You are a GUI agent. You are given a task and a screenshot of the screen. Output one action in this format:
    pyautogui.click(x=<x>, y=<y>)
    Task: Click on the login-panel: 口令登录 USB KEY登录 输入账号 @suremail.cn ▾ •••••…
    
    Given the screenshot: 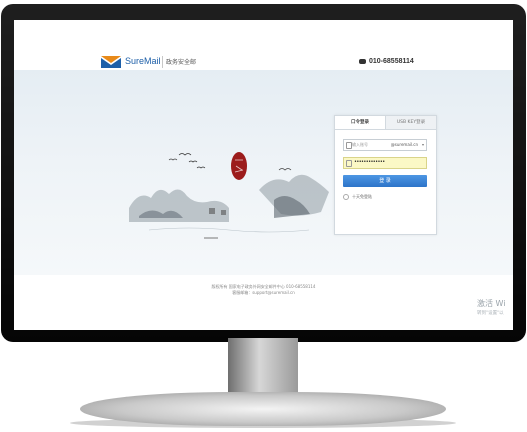 What is the action you would take?
    pyautogui.click(x=385, y=175)
    